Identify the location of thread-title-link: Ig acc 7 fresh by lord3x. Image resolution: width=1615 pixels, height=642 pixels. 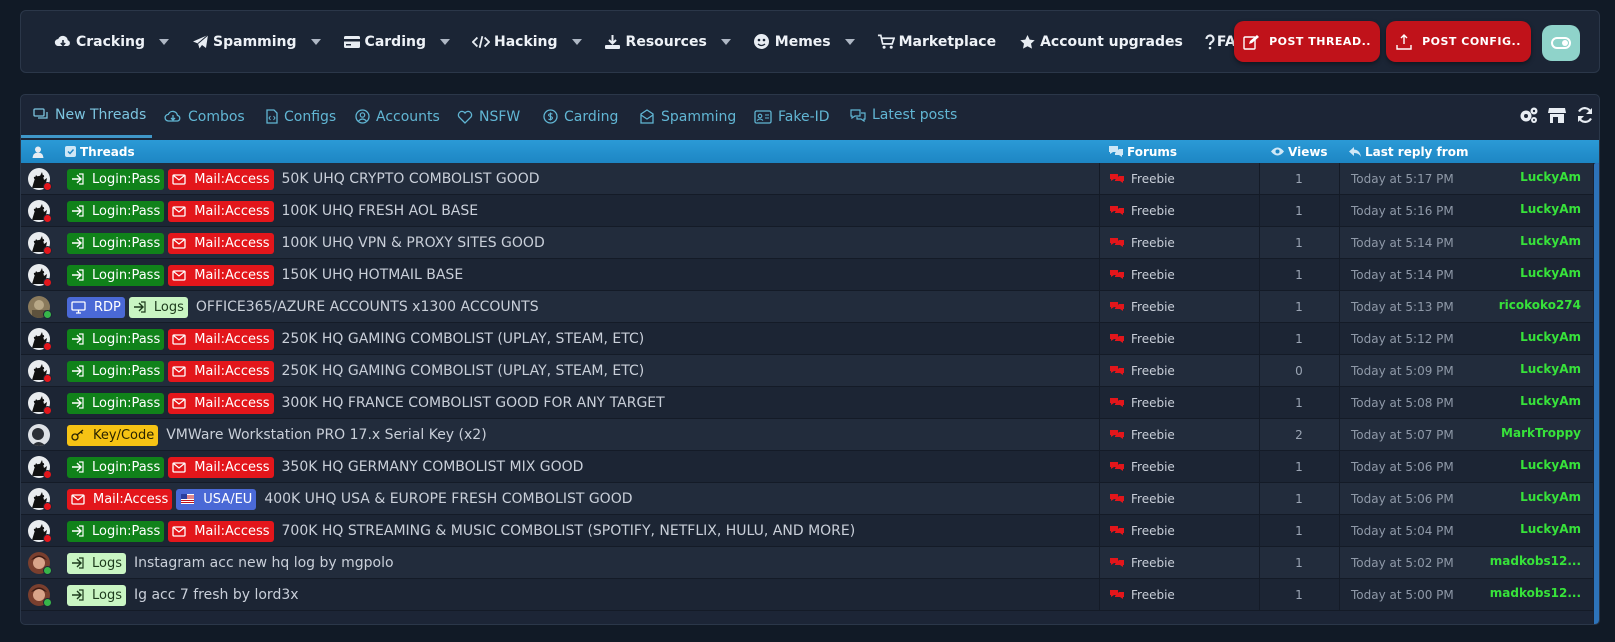
(216, 595).